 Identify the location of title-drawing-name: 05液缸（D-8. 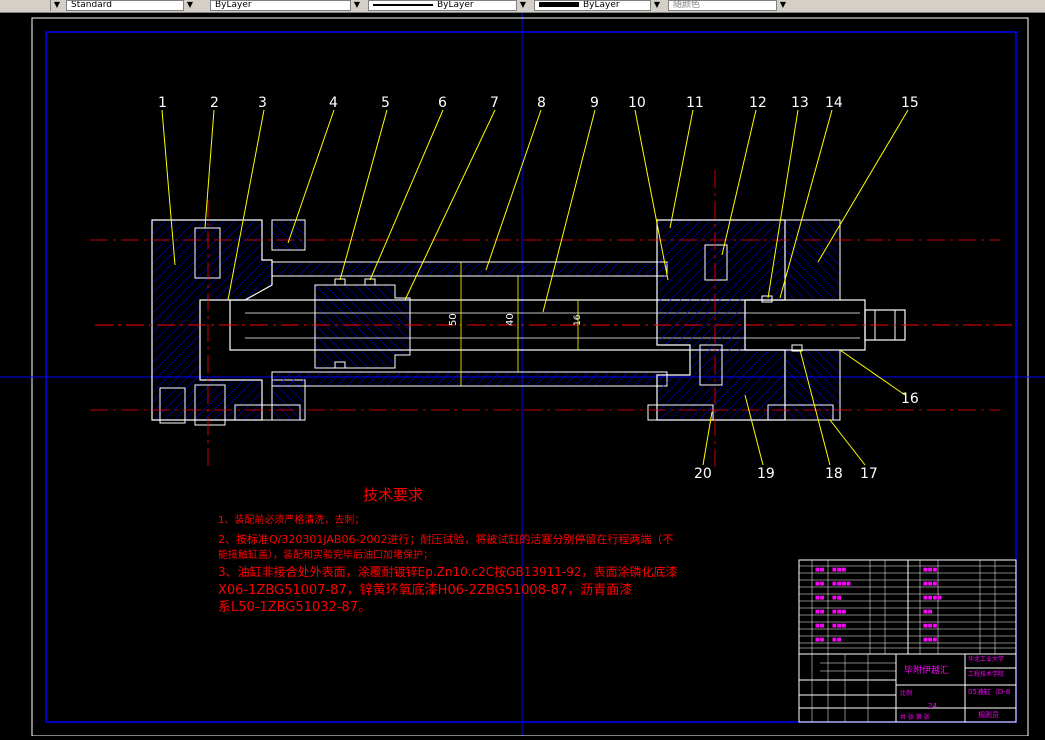
(989, 691).